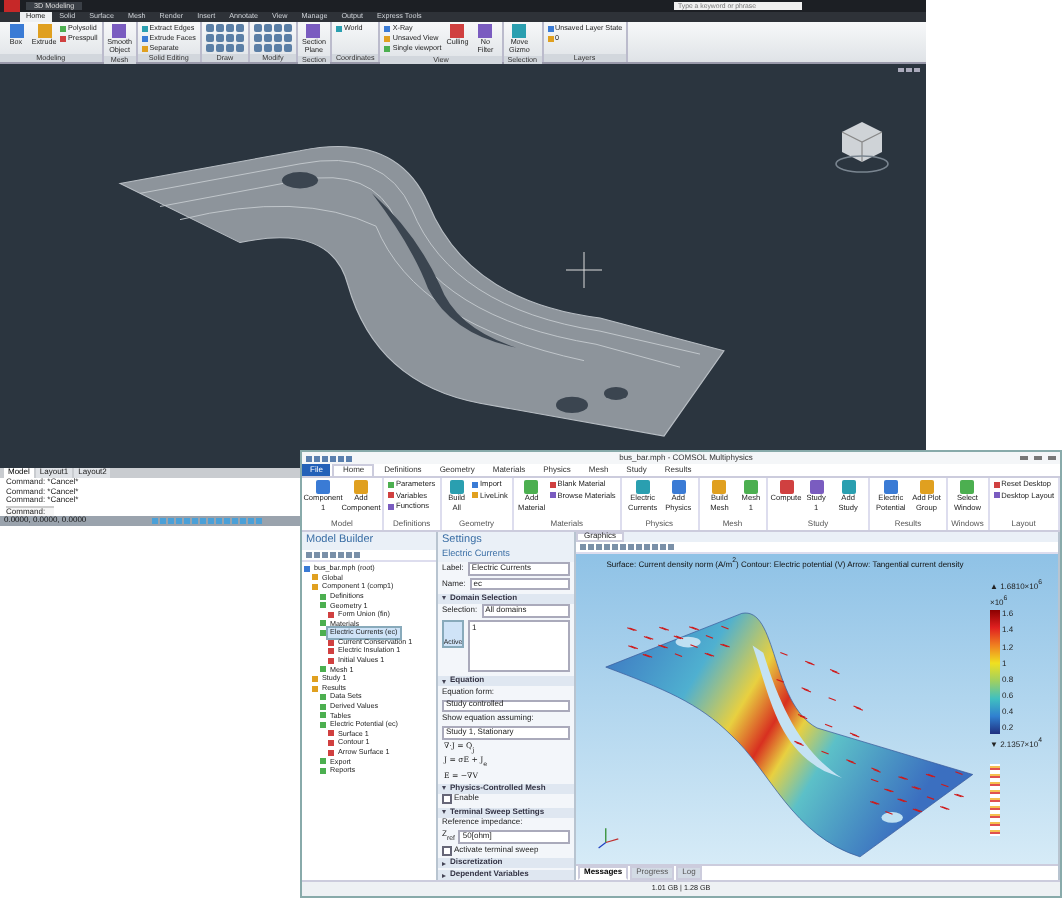 The height and width of the screenshot is (898, 1062). What do you see at coordinates (995, 672) in the screenshot?
I see `colorbar` at bounding box center [995, 672].